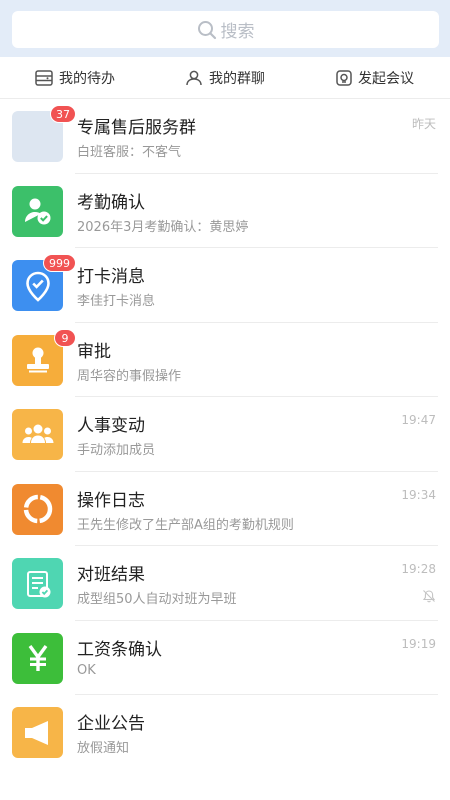 The height and width of the screenshot is (800, 450). Describe the element at coordinates (129, 152) in the screenshot. I see `message-preview: 白班客服：不客气` at that location.